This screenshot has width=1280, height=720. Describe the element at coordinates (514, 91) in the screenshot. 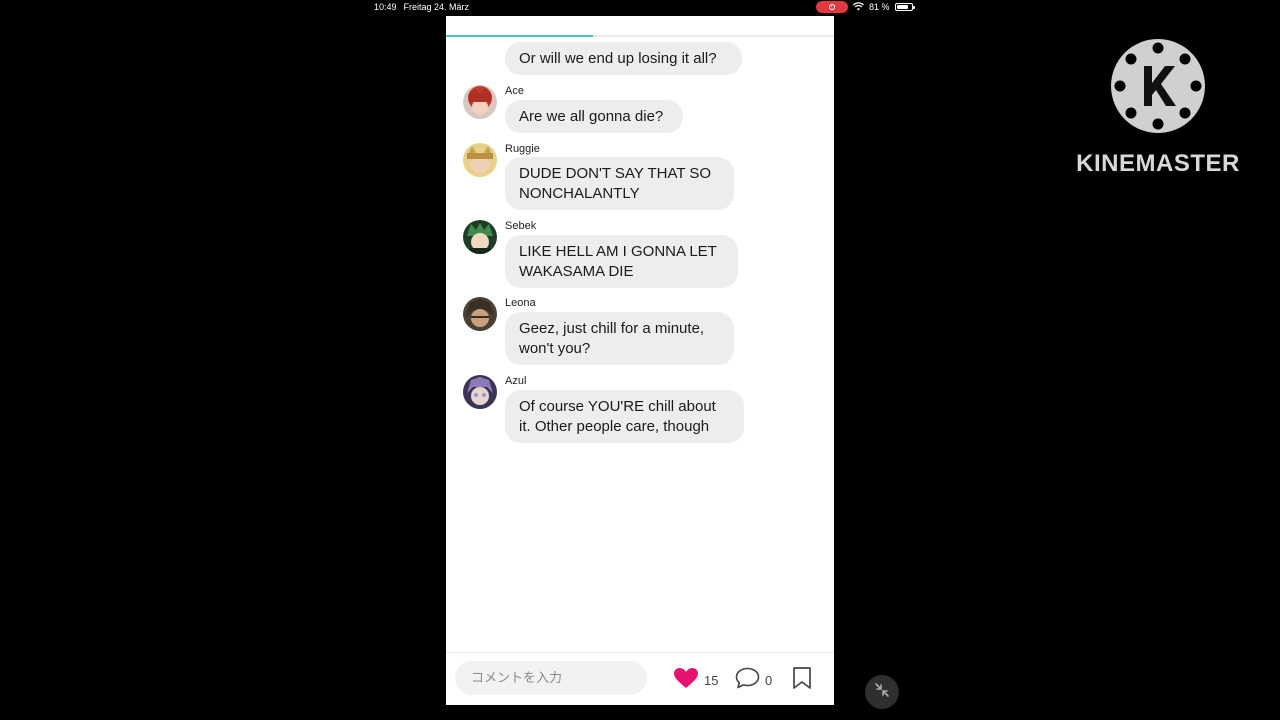

I see `sender-name: Ace` at that location.